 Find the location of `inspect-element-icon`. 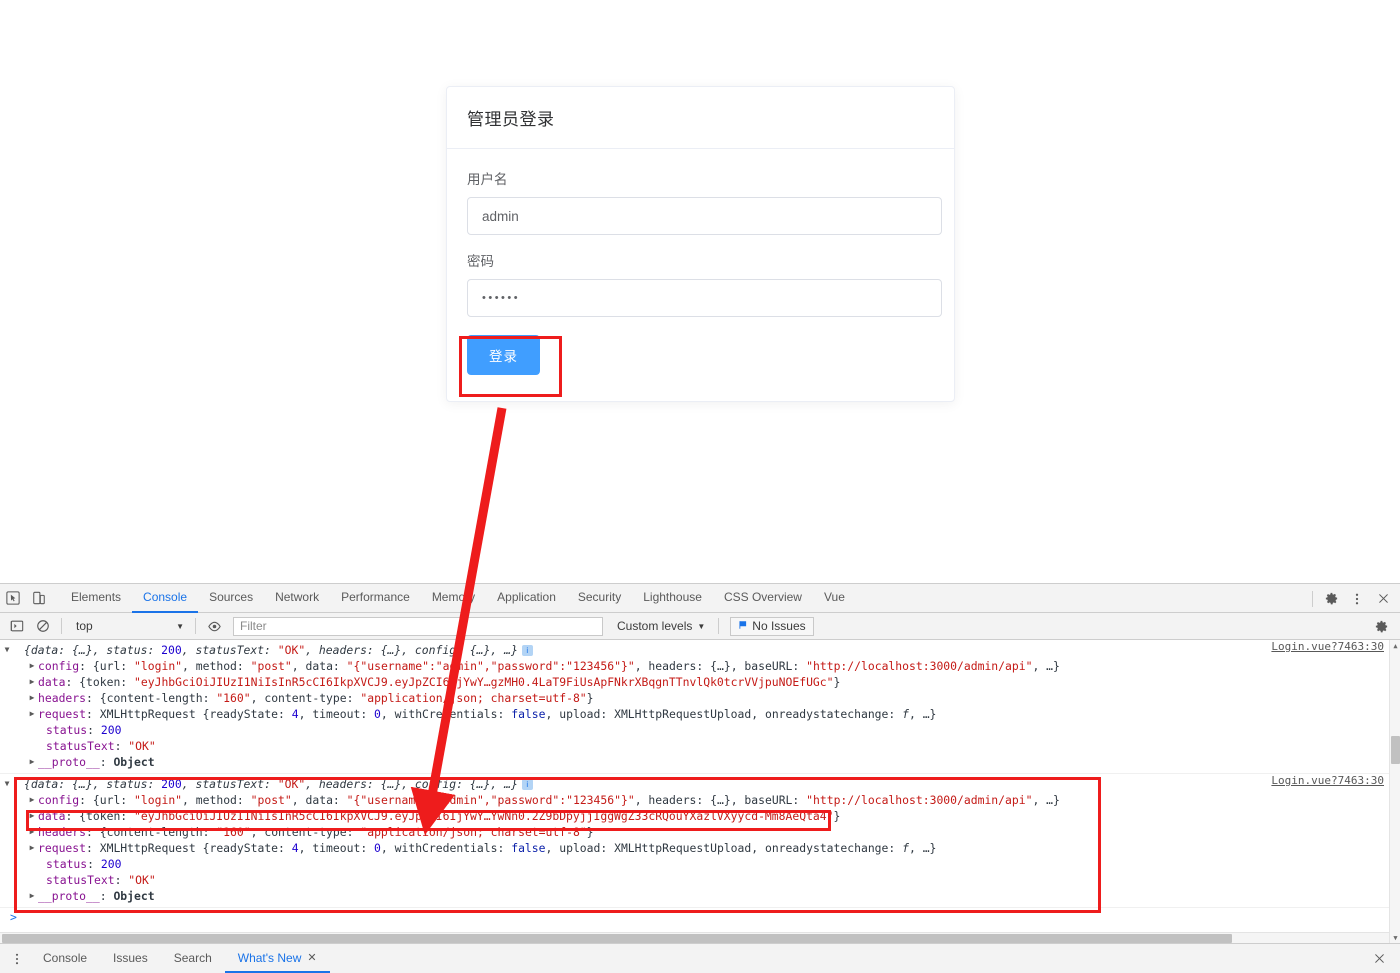

inspect-element-icon is located at coordinates (13, 598).